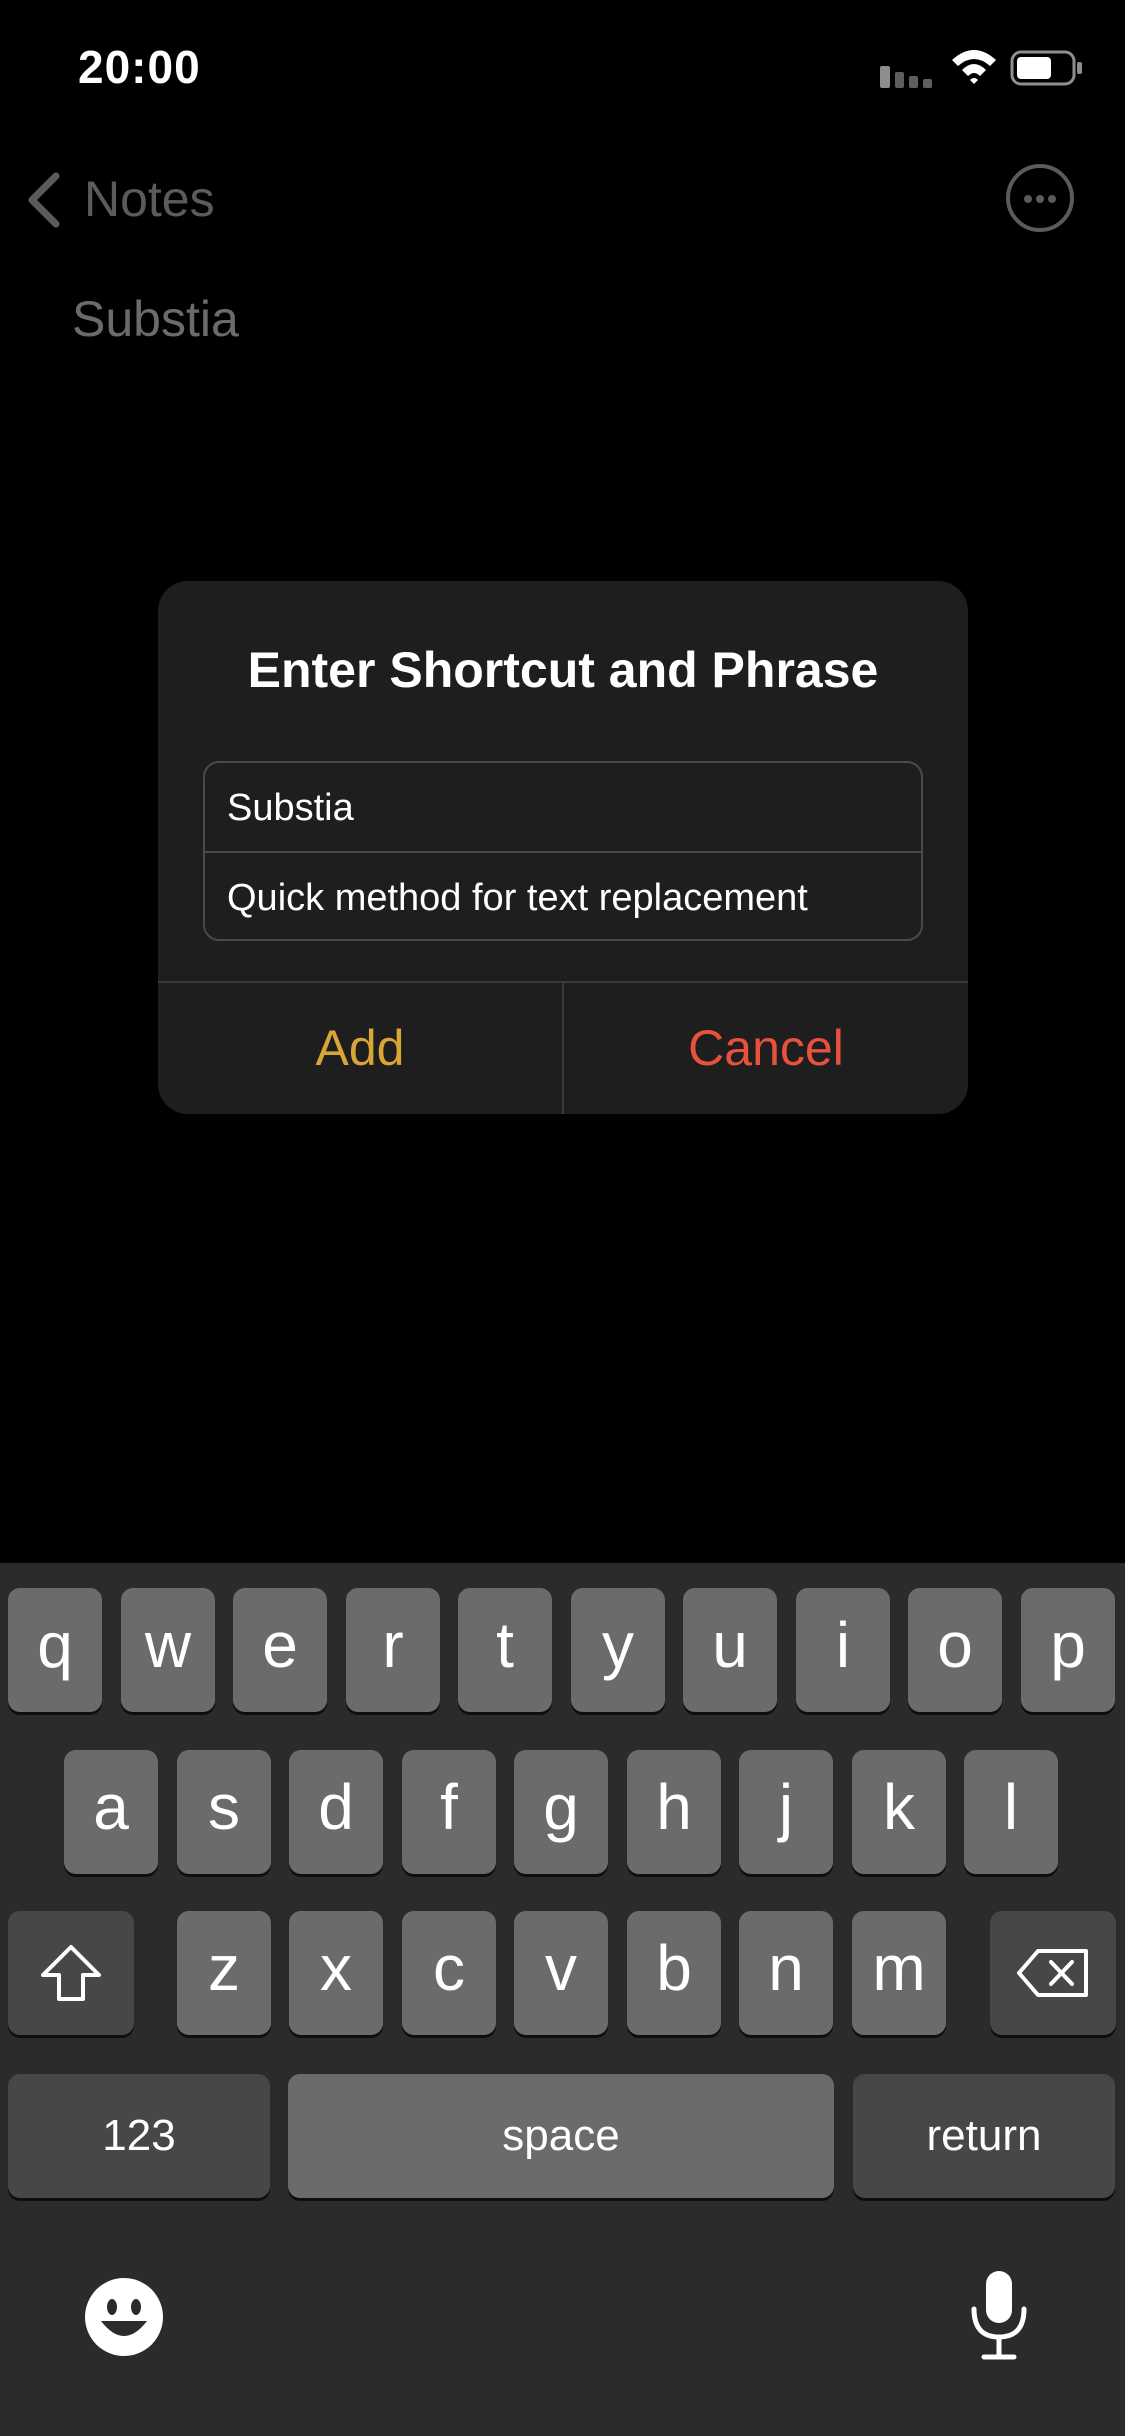 The image size is (1125, 2436). What do you see at coordinates (111, 1812) in the screenshot?
I see `key-a: a` at bounding box center [111, 1812].